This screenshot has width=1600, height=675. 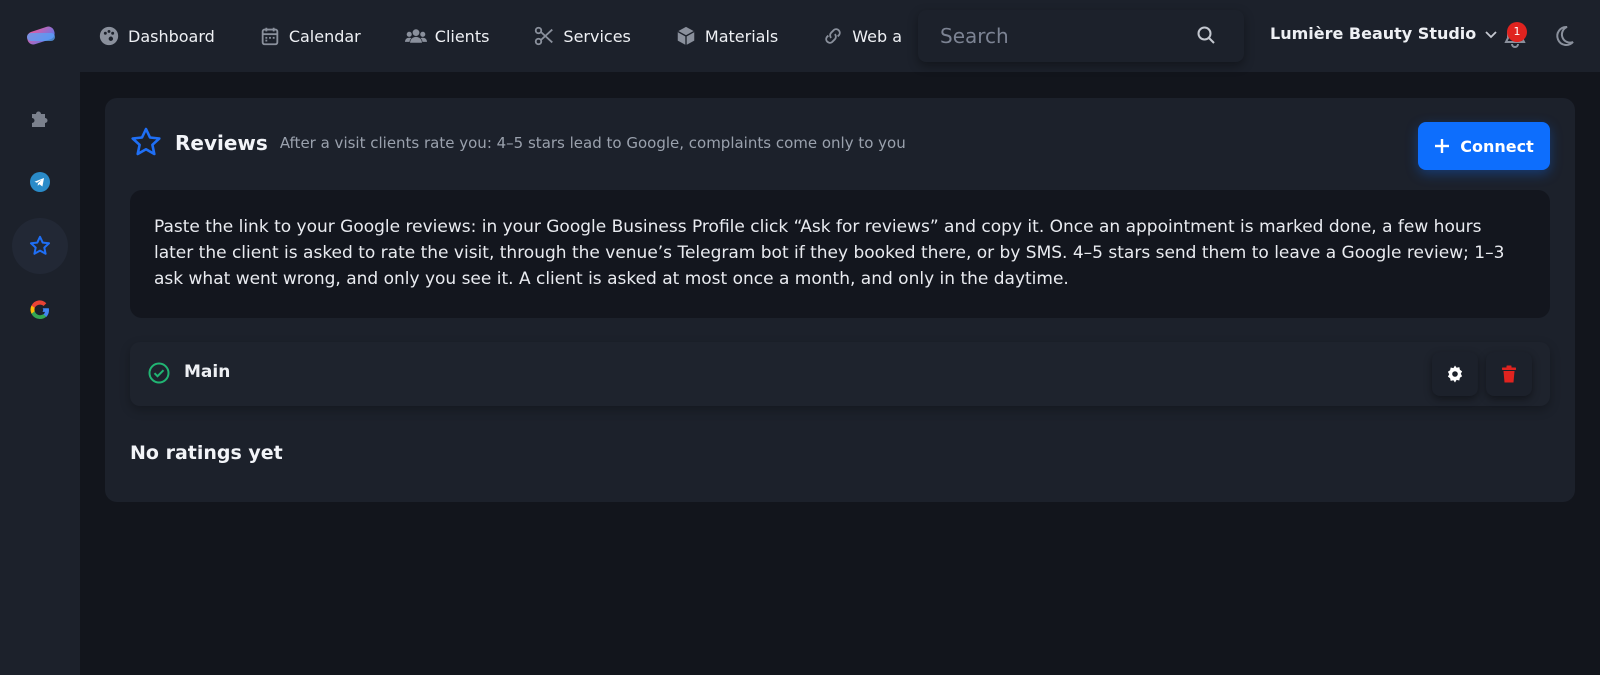 I want to click on connect-button: Connect, so click(x=1484, y=146).